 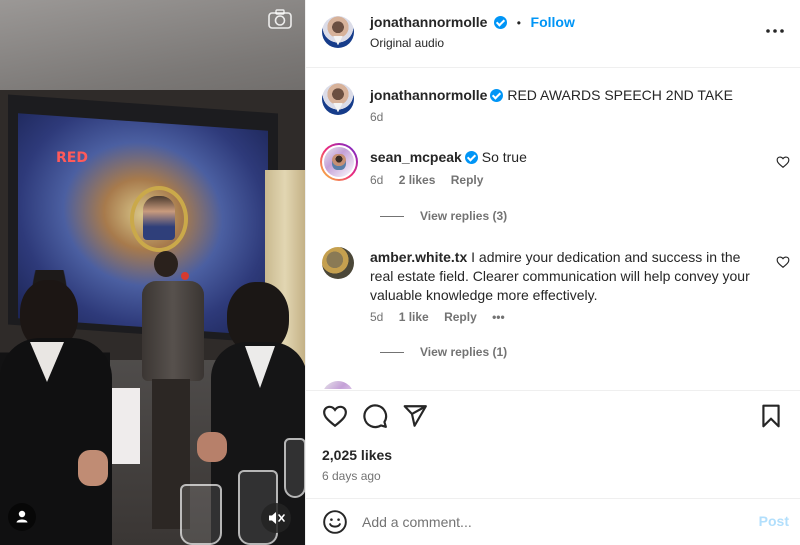 What do you see at coordinates (22, 517) in the screenshot?
I see `user-tag-icon` at bounding box center [22, 517].